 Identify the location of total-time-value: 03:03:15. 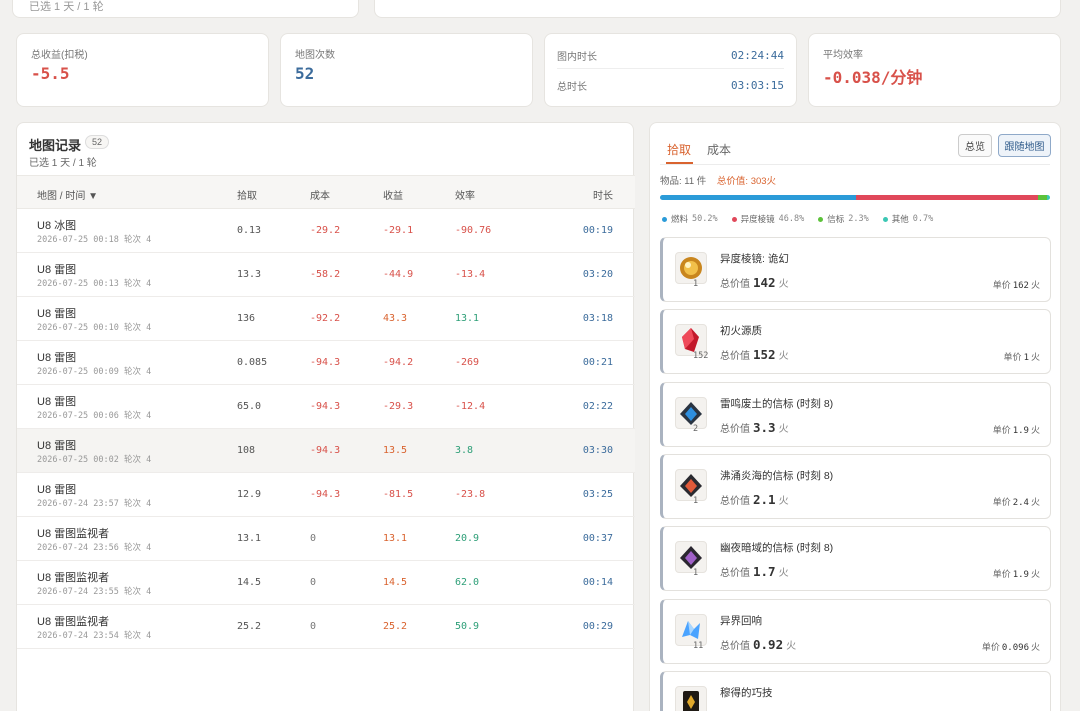
(757, 85).